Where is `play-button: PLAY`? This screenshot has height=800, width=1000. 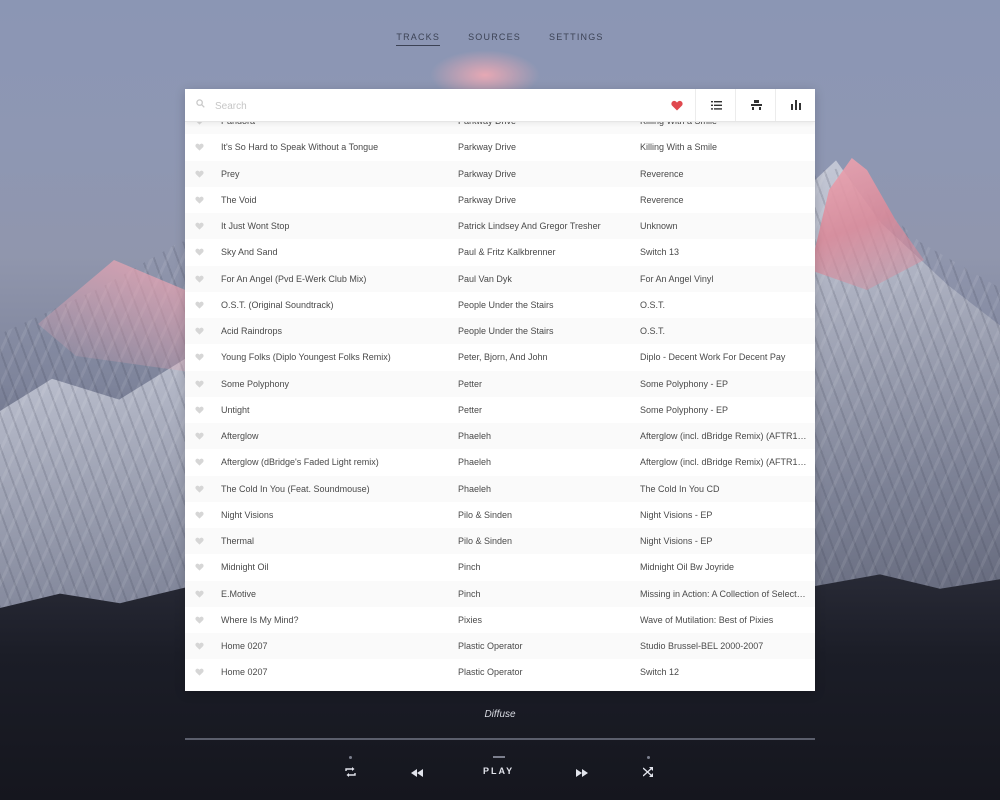 play-button: PLAY is located at coordinates (498, 766).